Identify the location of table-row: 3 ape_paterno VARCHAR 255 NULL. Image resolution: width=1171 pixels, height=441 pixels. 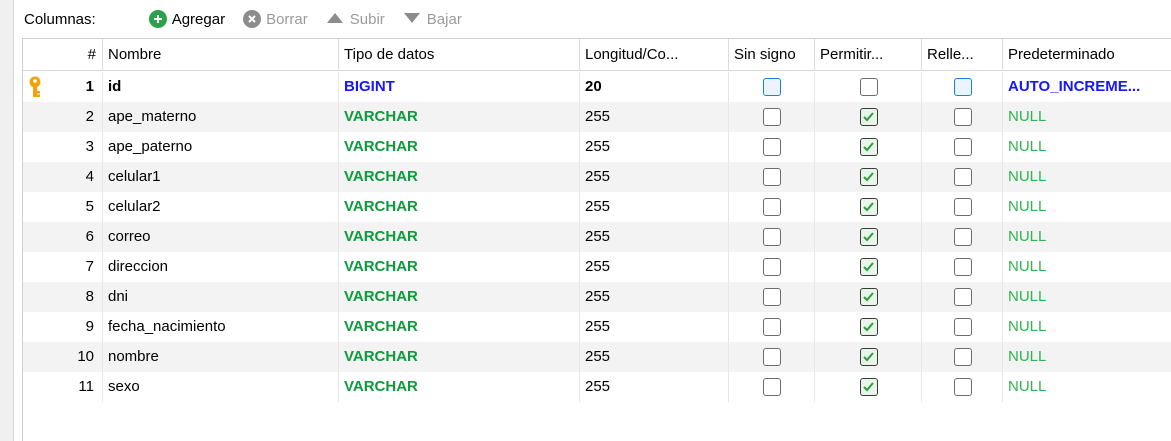
(597, 147).